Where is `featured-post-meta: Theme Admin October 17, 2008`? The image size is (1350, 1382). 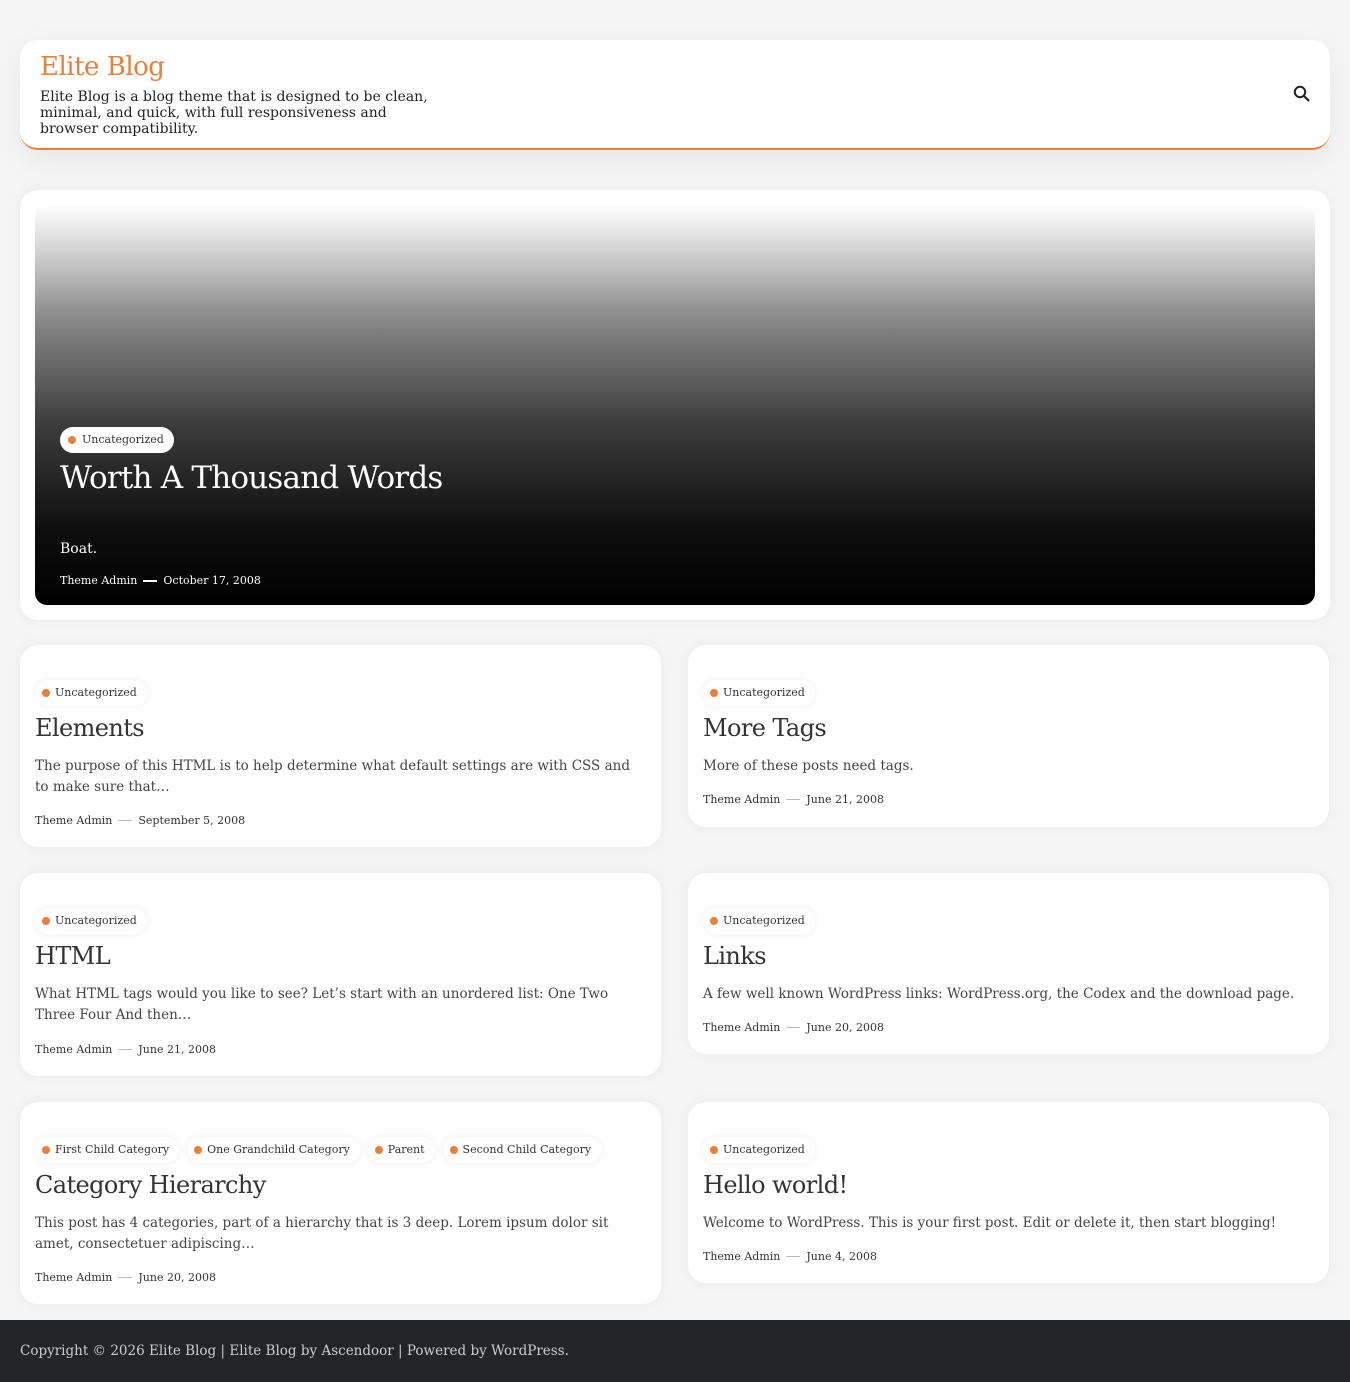 featured-post-meta: Theme Admin October 17, 2008 is located at coordinates (160, 580).